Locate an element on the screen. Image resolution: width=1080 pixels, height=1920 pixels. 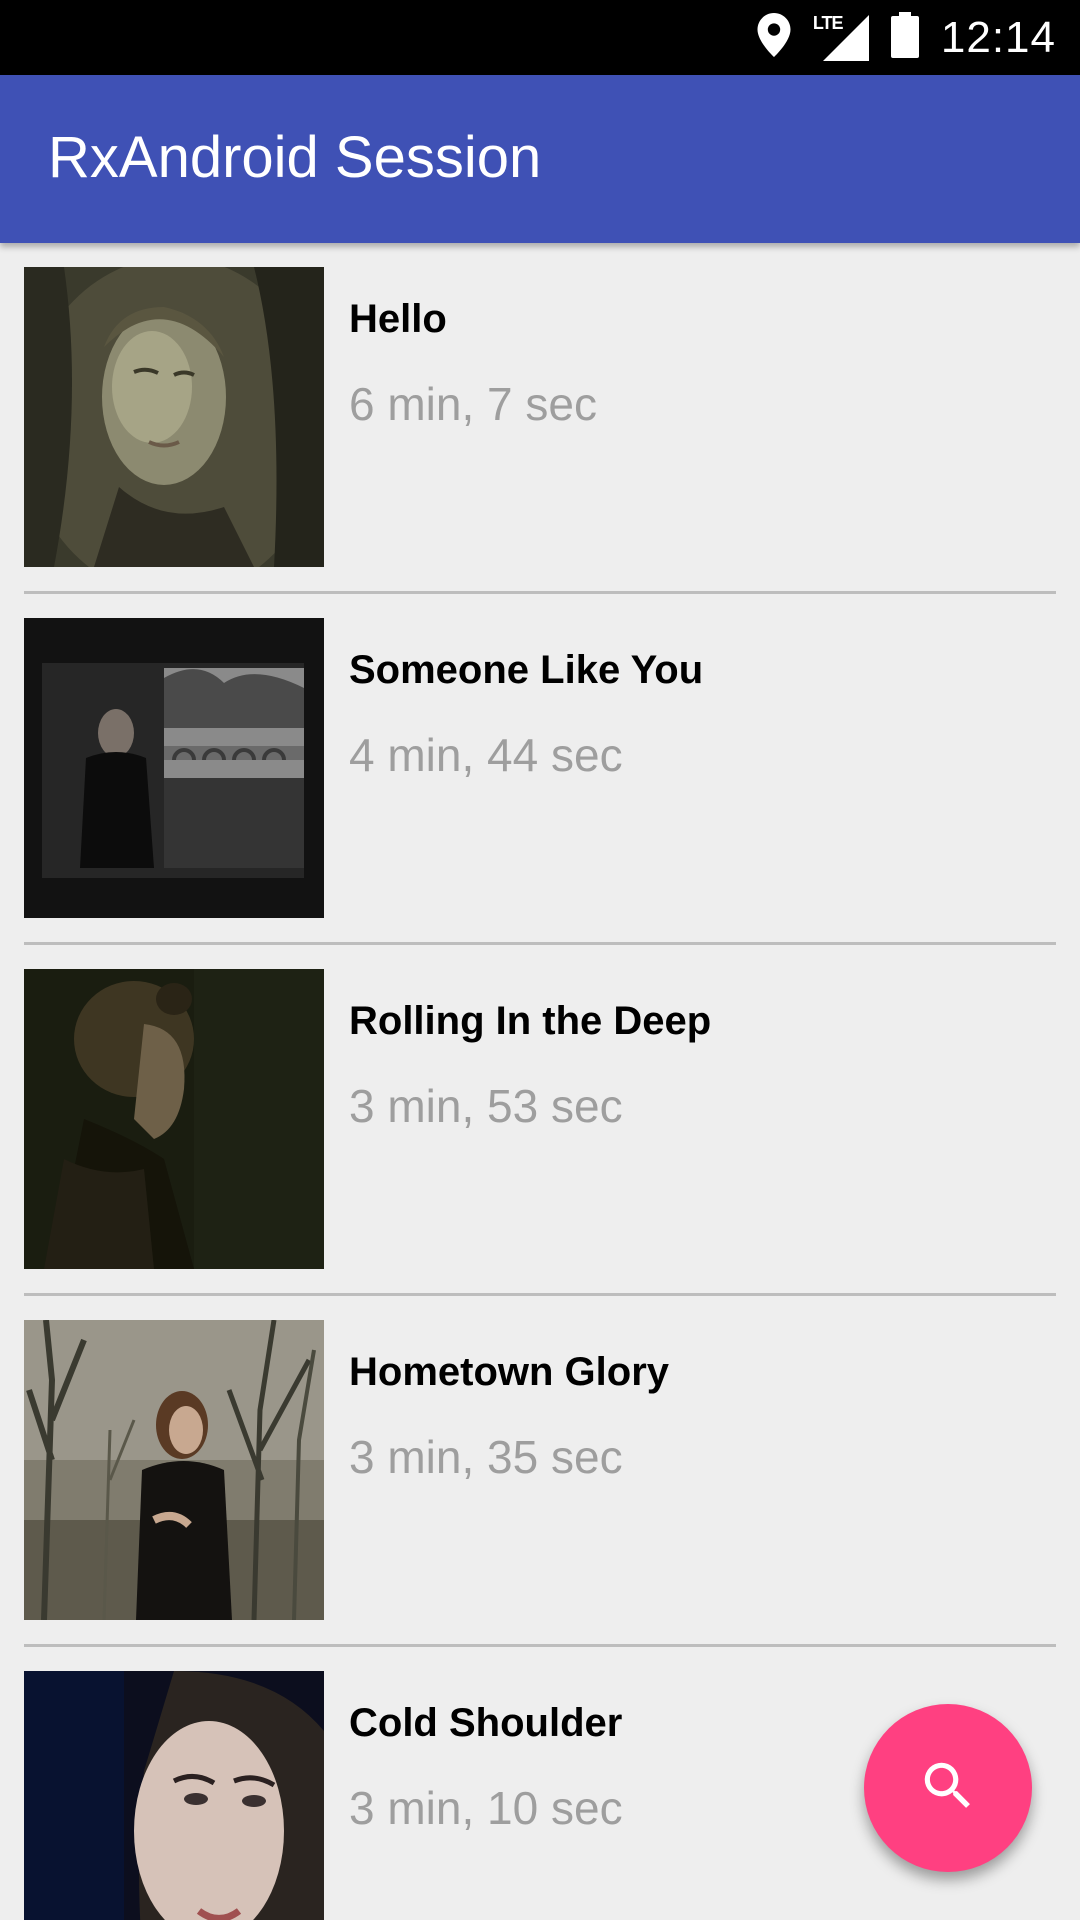
video-duration: 3 min, 35 sec is located at coordinates (486, 1457).